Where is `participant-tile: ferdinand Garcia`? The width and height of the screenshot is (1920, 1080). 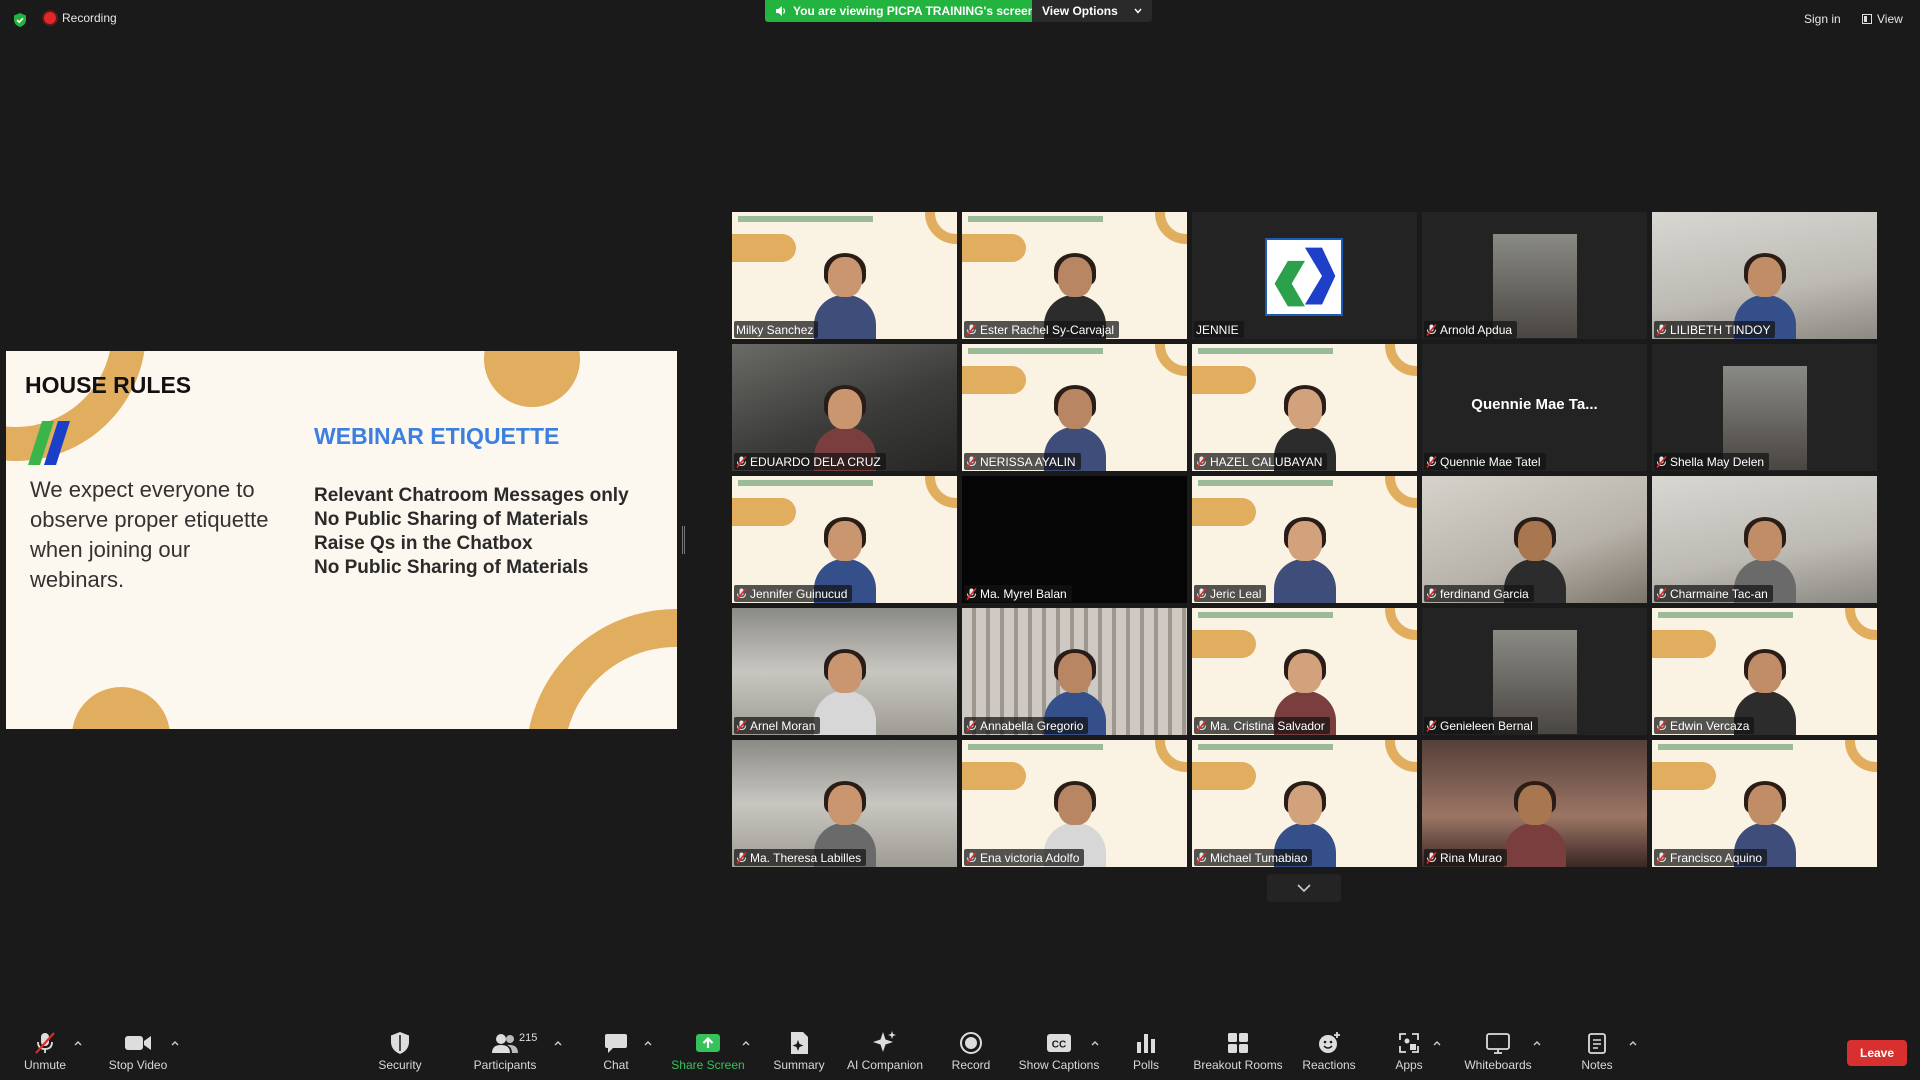
participant-tile: ferdinand Garcia is located at coordinates (1534, 539).